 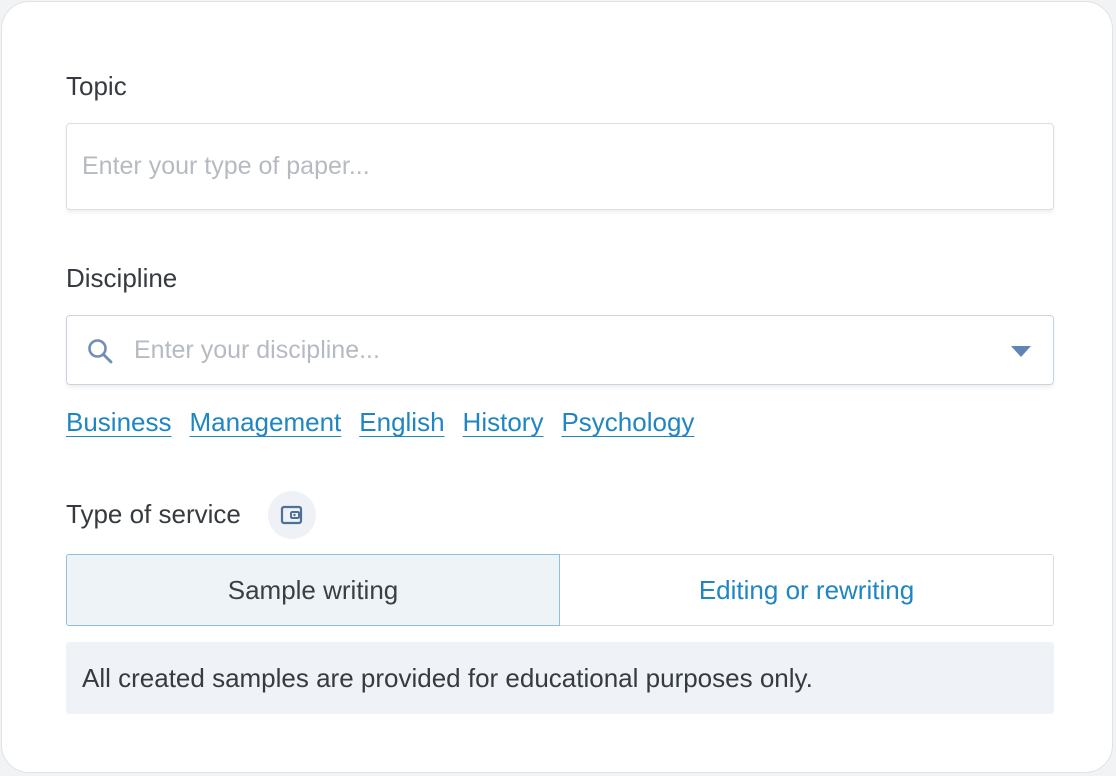 I want to click on service-label: Type of service, so click(x=153, y=514).